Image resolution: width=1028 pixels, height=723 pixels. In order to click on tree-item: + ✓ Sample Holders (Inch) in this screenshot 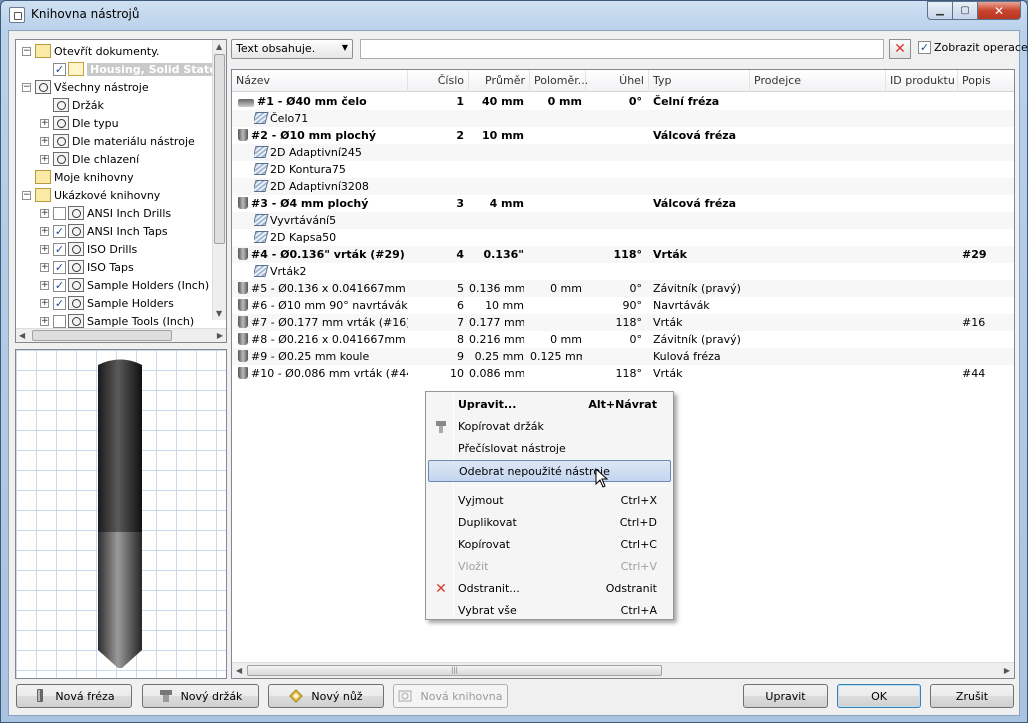, I will do `click(124, 285)`.